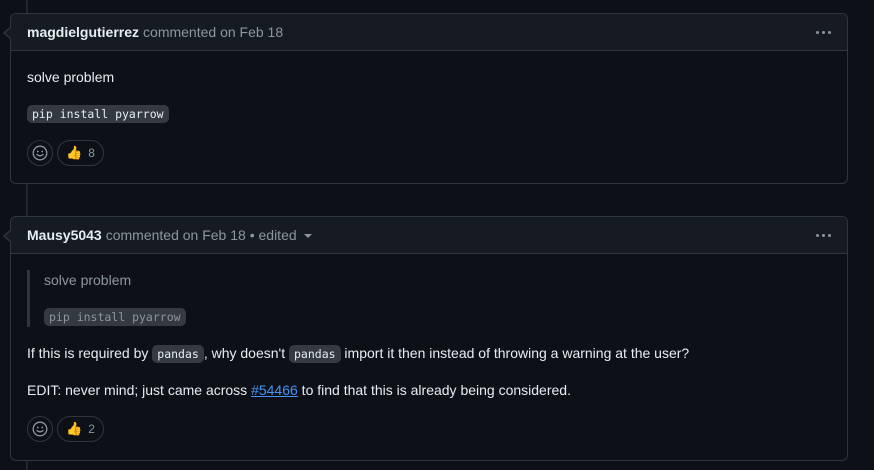 The width and height of the screenshot is (874, 470). Describe the element at coordinates (91, 153) in the screenshot. I see `reaction-count: 8` at that location.